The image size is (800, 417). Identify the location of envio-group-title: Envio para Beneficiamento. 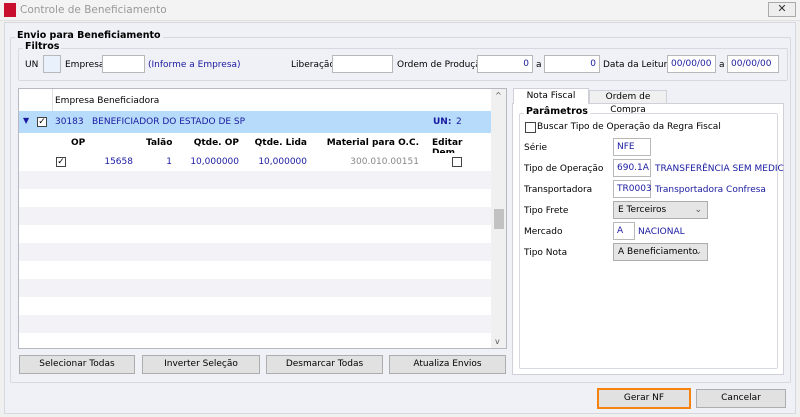
(89, 35).